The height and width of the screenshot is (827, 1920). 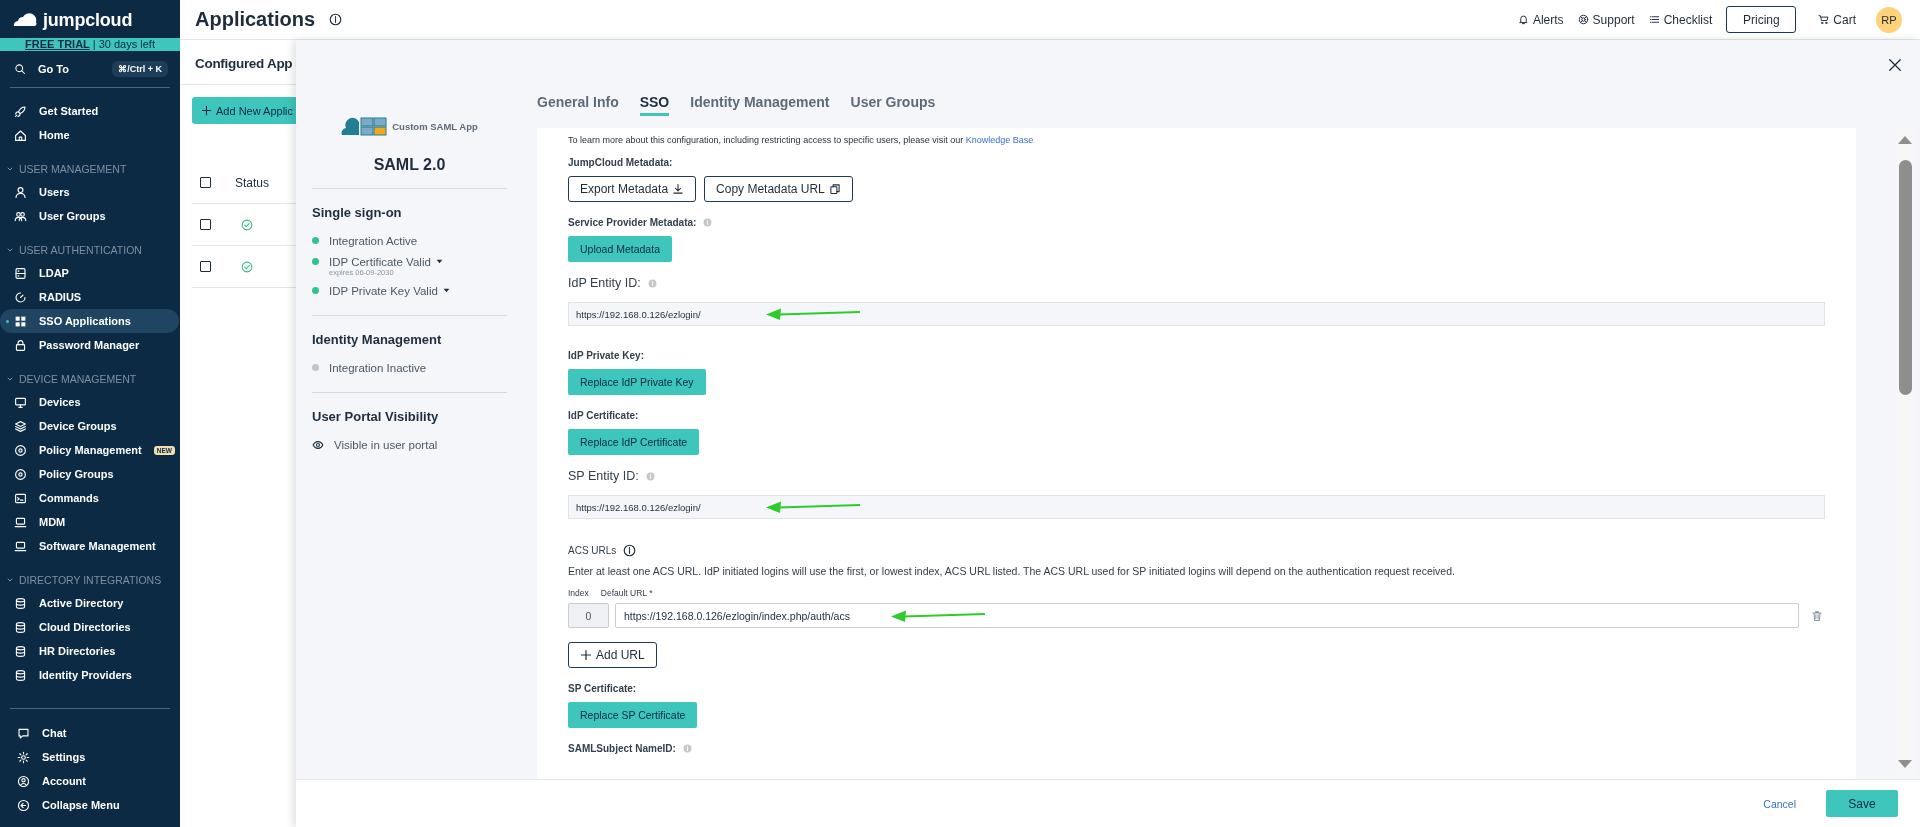 I want to click on lock-icon, so click(x=20, y=345).